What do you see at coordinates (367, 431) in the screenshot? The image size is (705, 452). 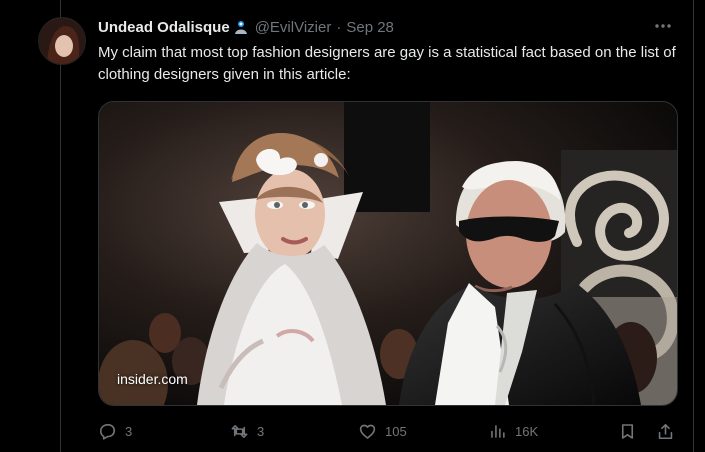 I see `heart-icon` at bounding box center [367, 431].